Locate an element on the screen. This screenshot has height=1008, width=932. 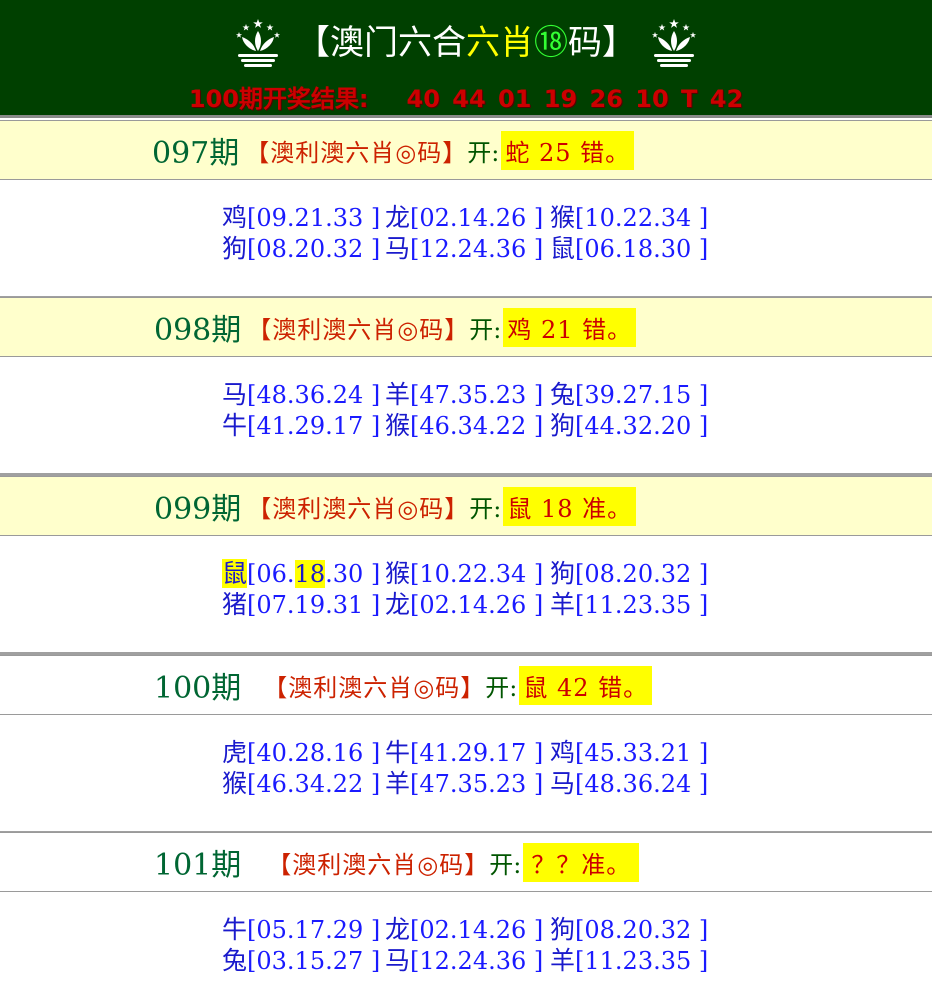
zodiac-numbers: [47.35.23 ] is located at coordinates (477, 784).